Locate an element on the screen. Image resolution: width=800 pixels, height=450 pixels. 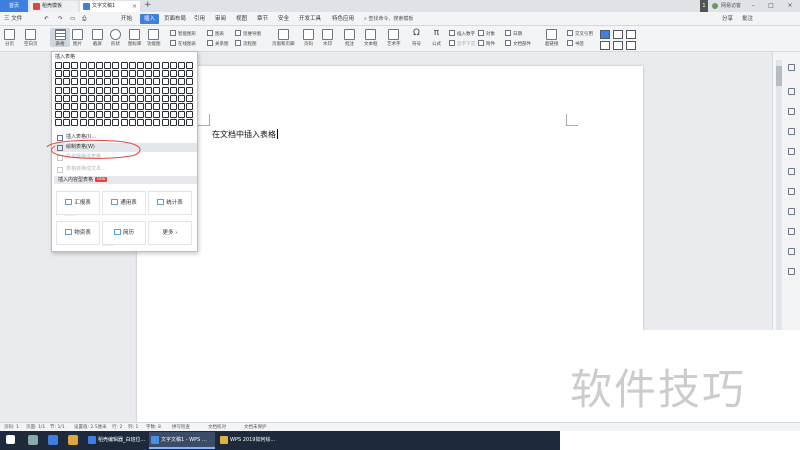
bookmark-button: 书签 is located at coordinates (575, 44).